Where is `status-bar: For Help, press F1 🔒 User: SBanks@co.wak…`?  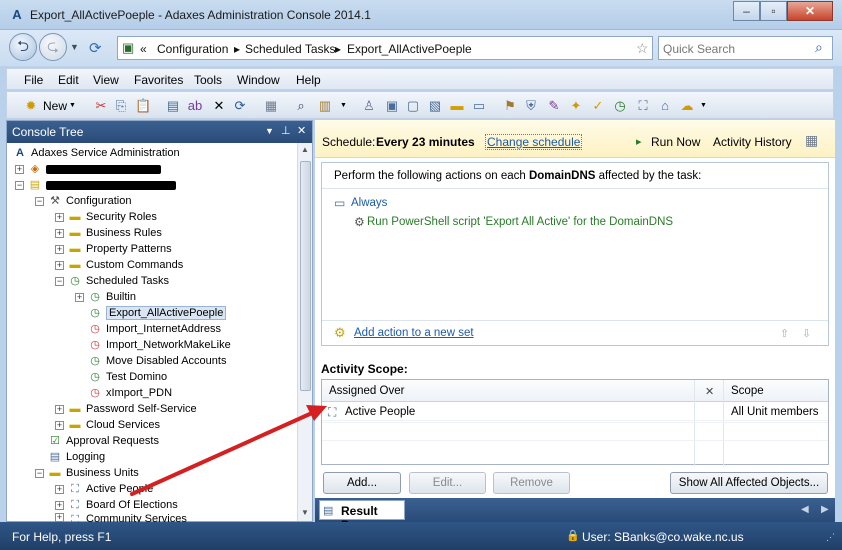
status-bar: For Help, press F1 🔒 User: SBanks@co.wak… is located at coordinates (421, 536).